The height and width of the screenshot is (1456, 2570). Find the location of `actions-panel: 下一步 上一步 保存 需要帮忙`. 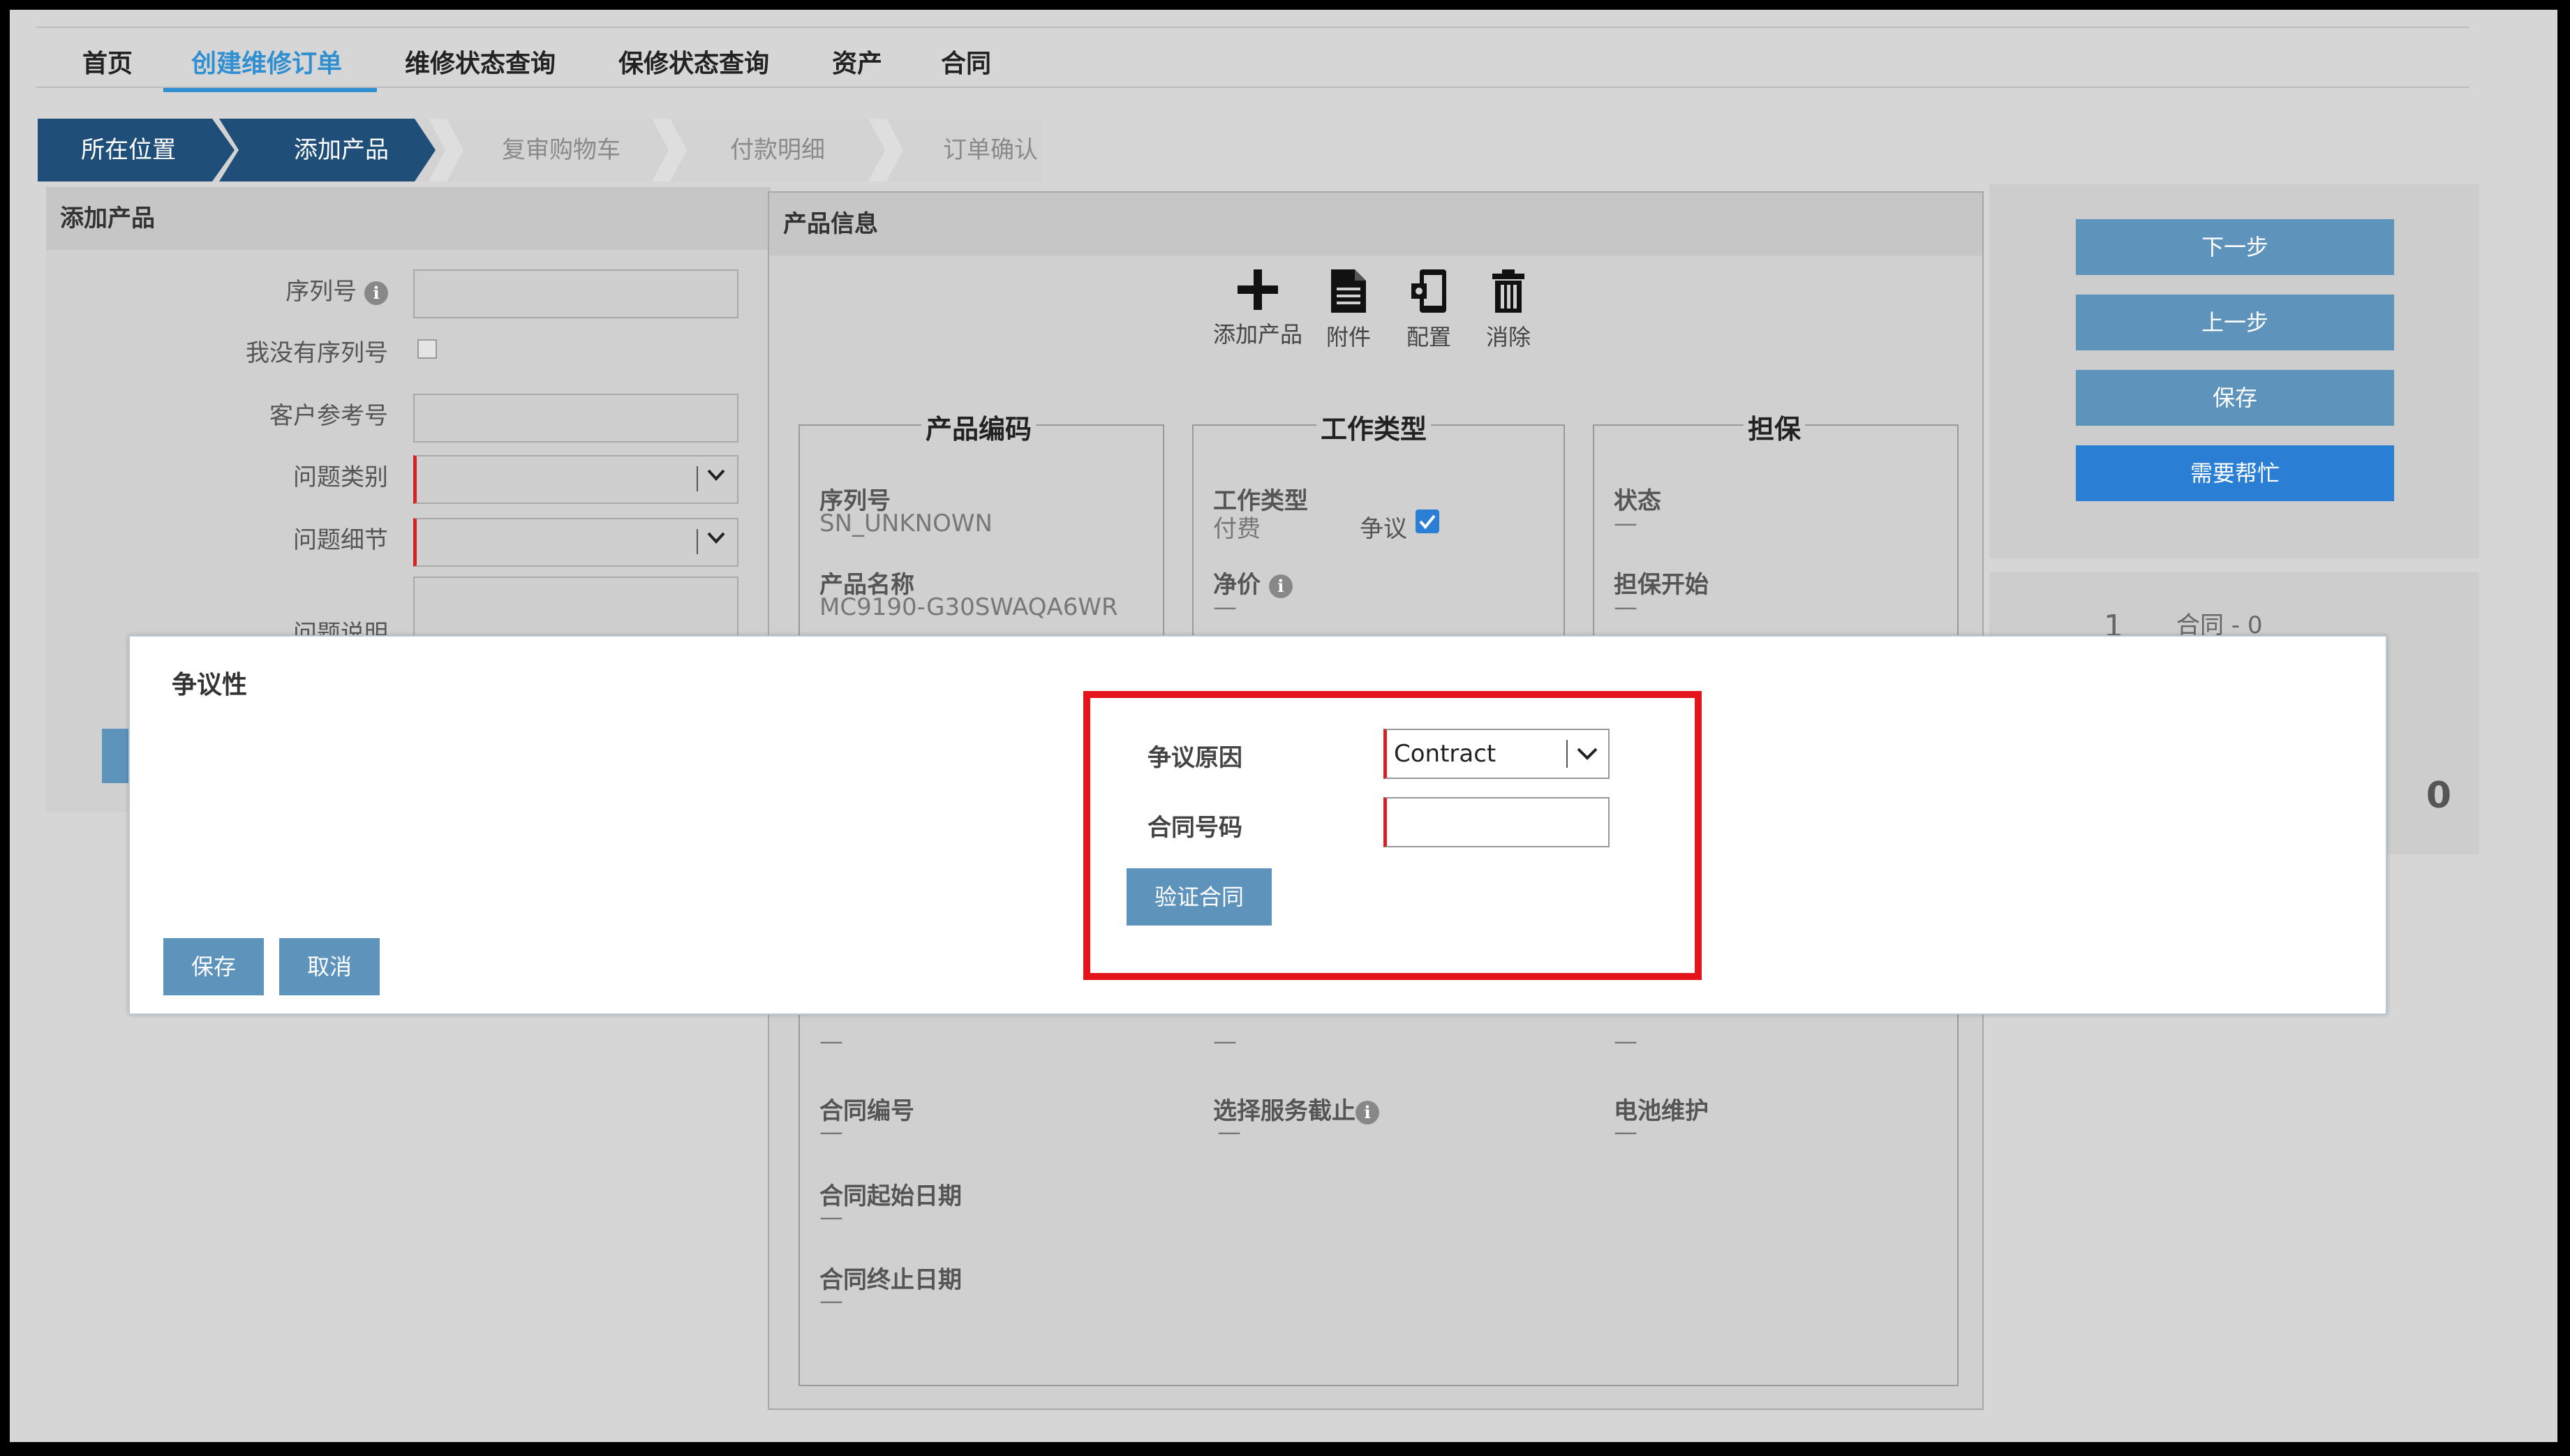

actions-panel: 下一步 上一步 保存 需要帮忙 is located at coordinates (2234, 371).